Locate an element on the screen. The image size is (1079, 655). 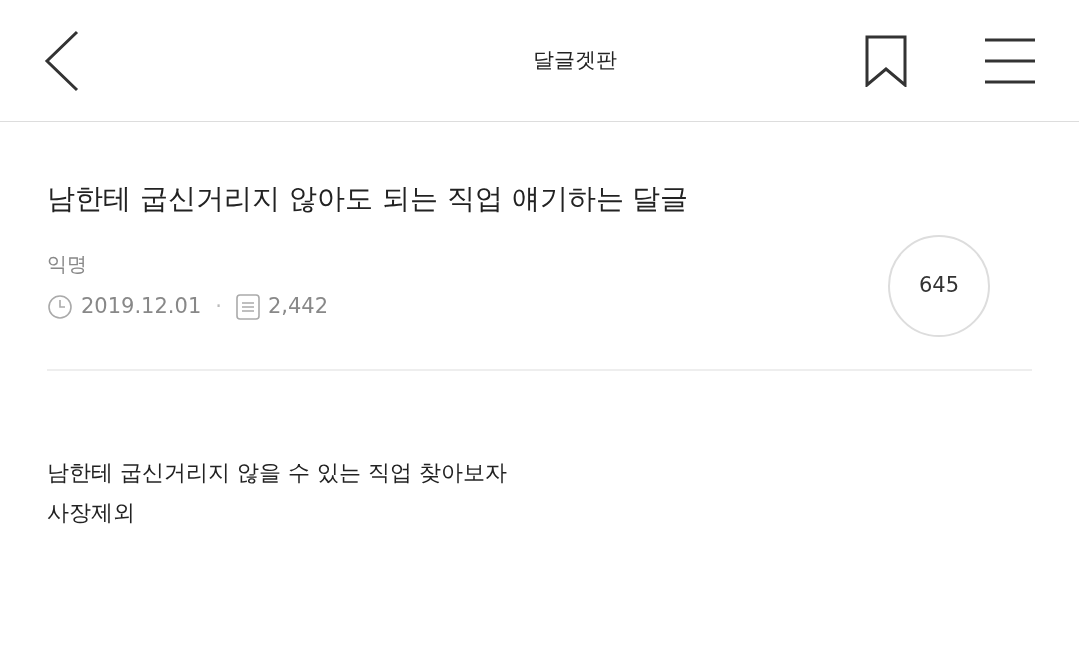
post-date: 2019.12.01 is located at coordinates (141, 307).